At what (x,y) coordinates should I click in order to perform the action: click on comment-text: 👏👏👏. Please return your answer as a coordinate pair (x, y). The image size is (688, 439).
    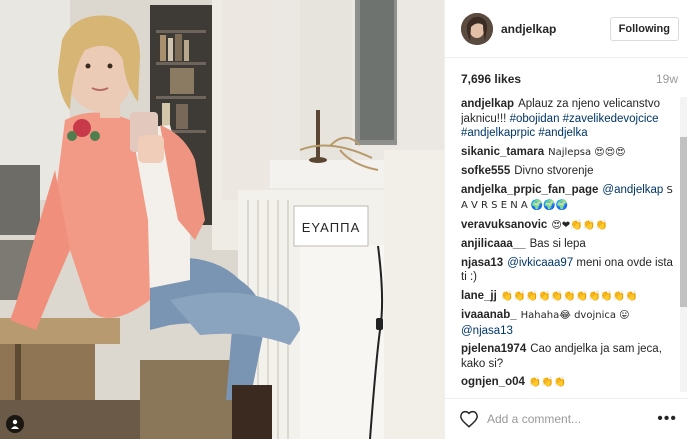
    Looking at the image, I should click on (547, 382).